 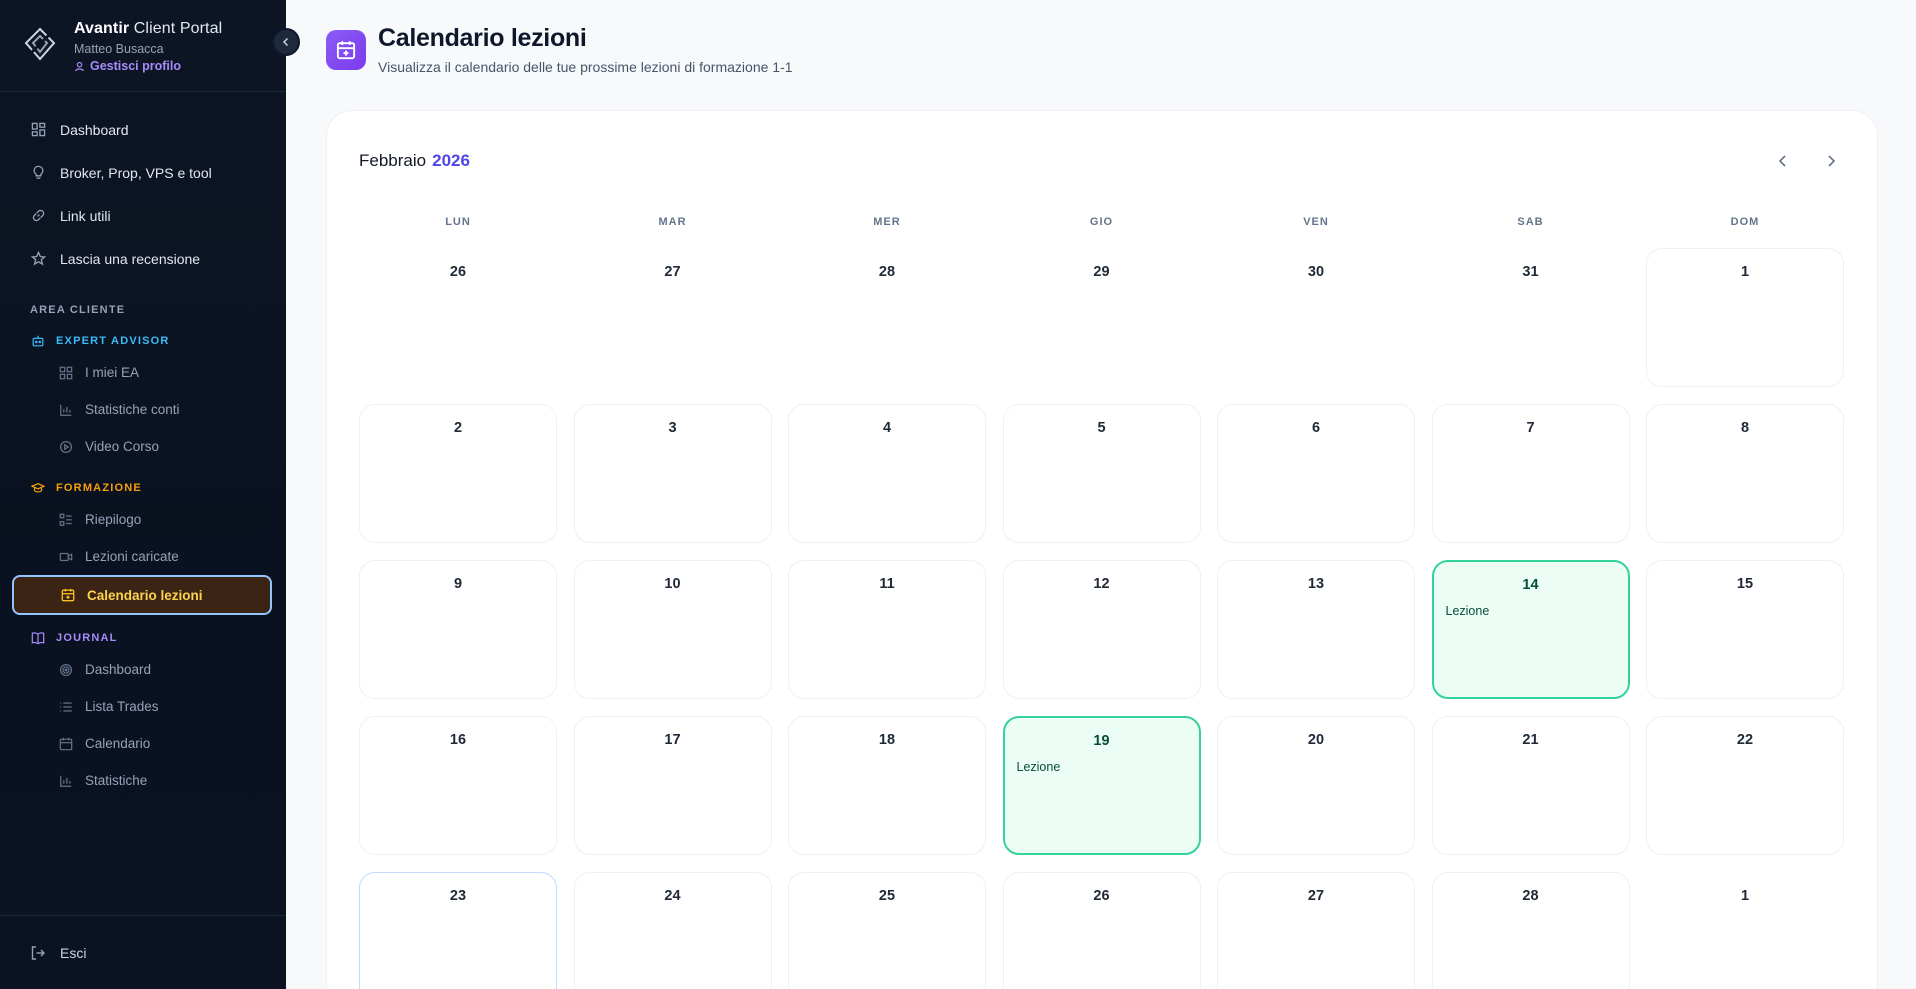 I want to click on nav-video-course: Video Corso, so click(x=143, y=446).